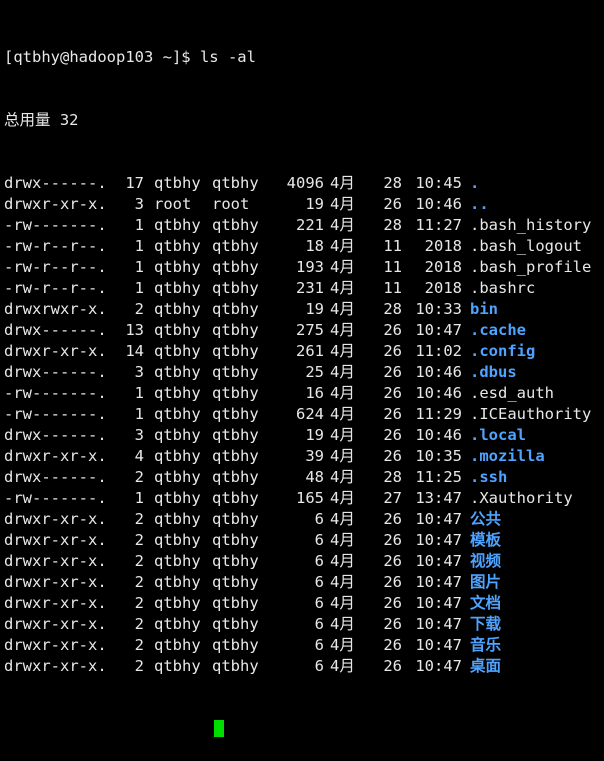  What do you see at coordinates (173, 204) in the screenshot?
I see `entry-owner: root` at bounding box center [173, 204].